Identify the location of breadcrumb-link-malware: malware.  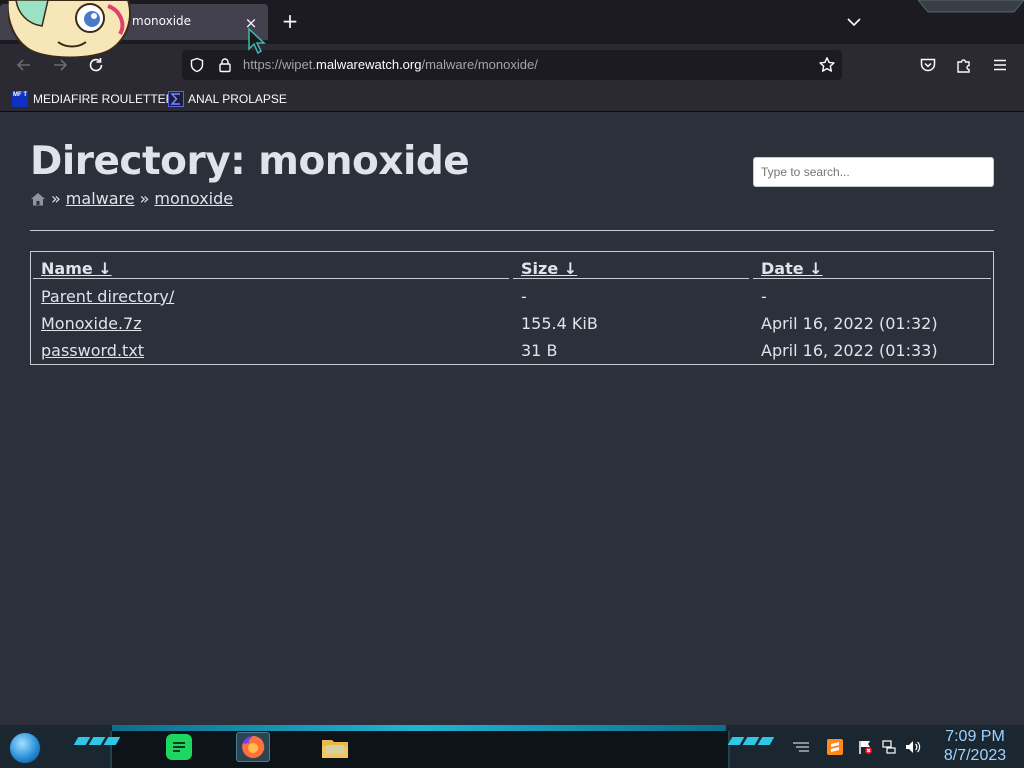
(100, 198).